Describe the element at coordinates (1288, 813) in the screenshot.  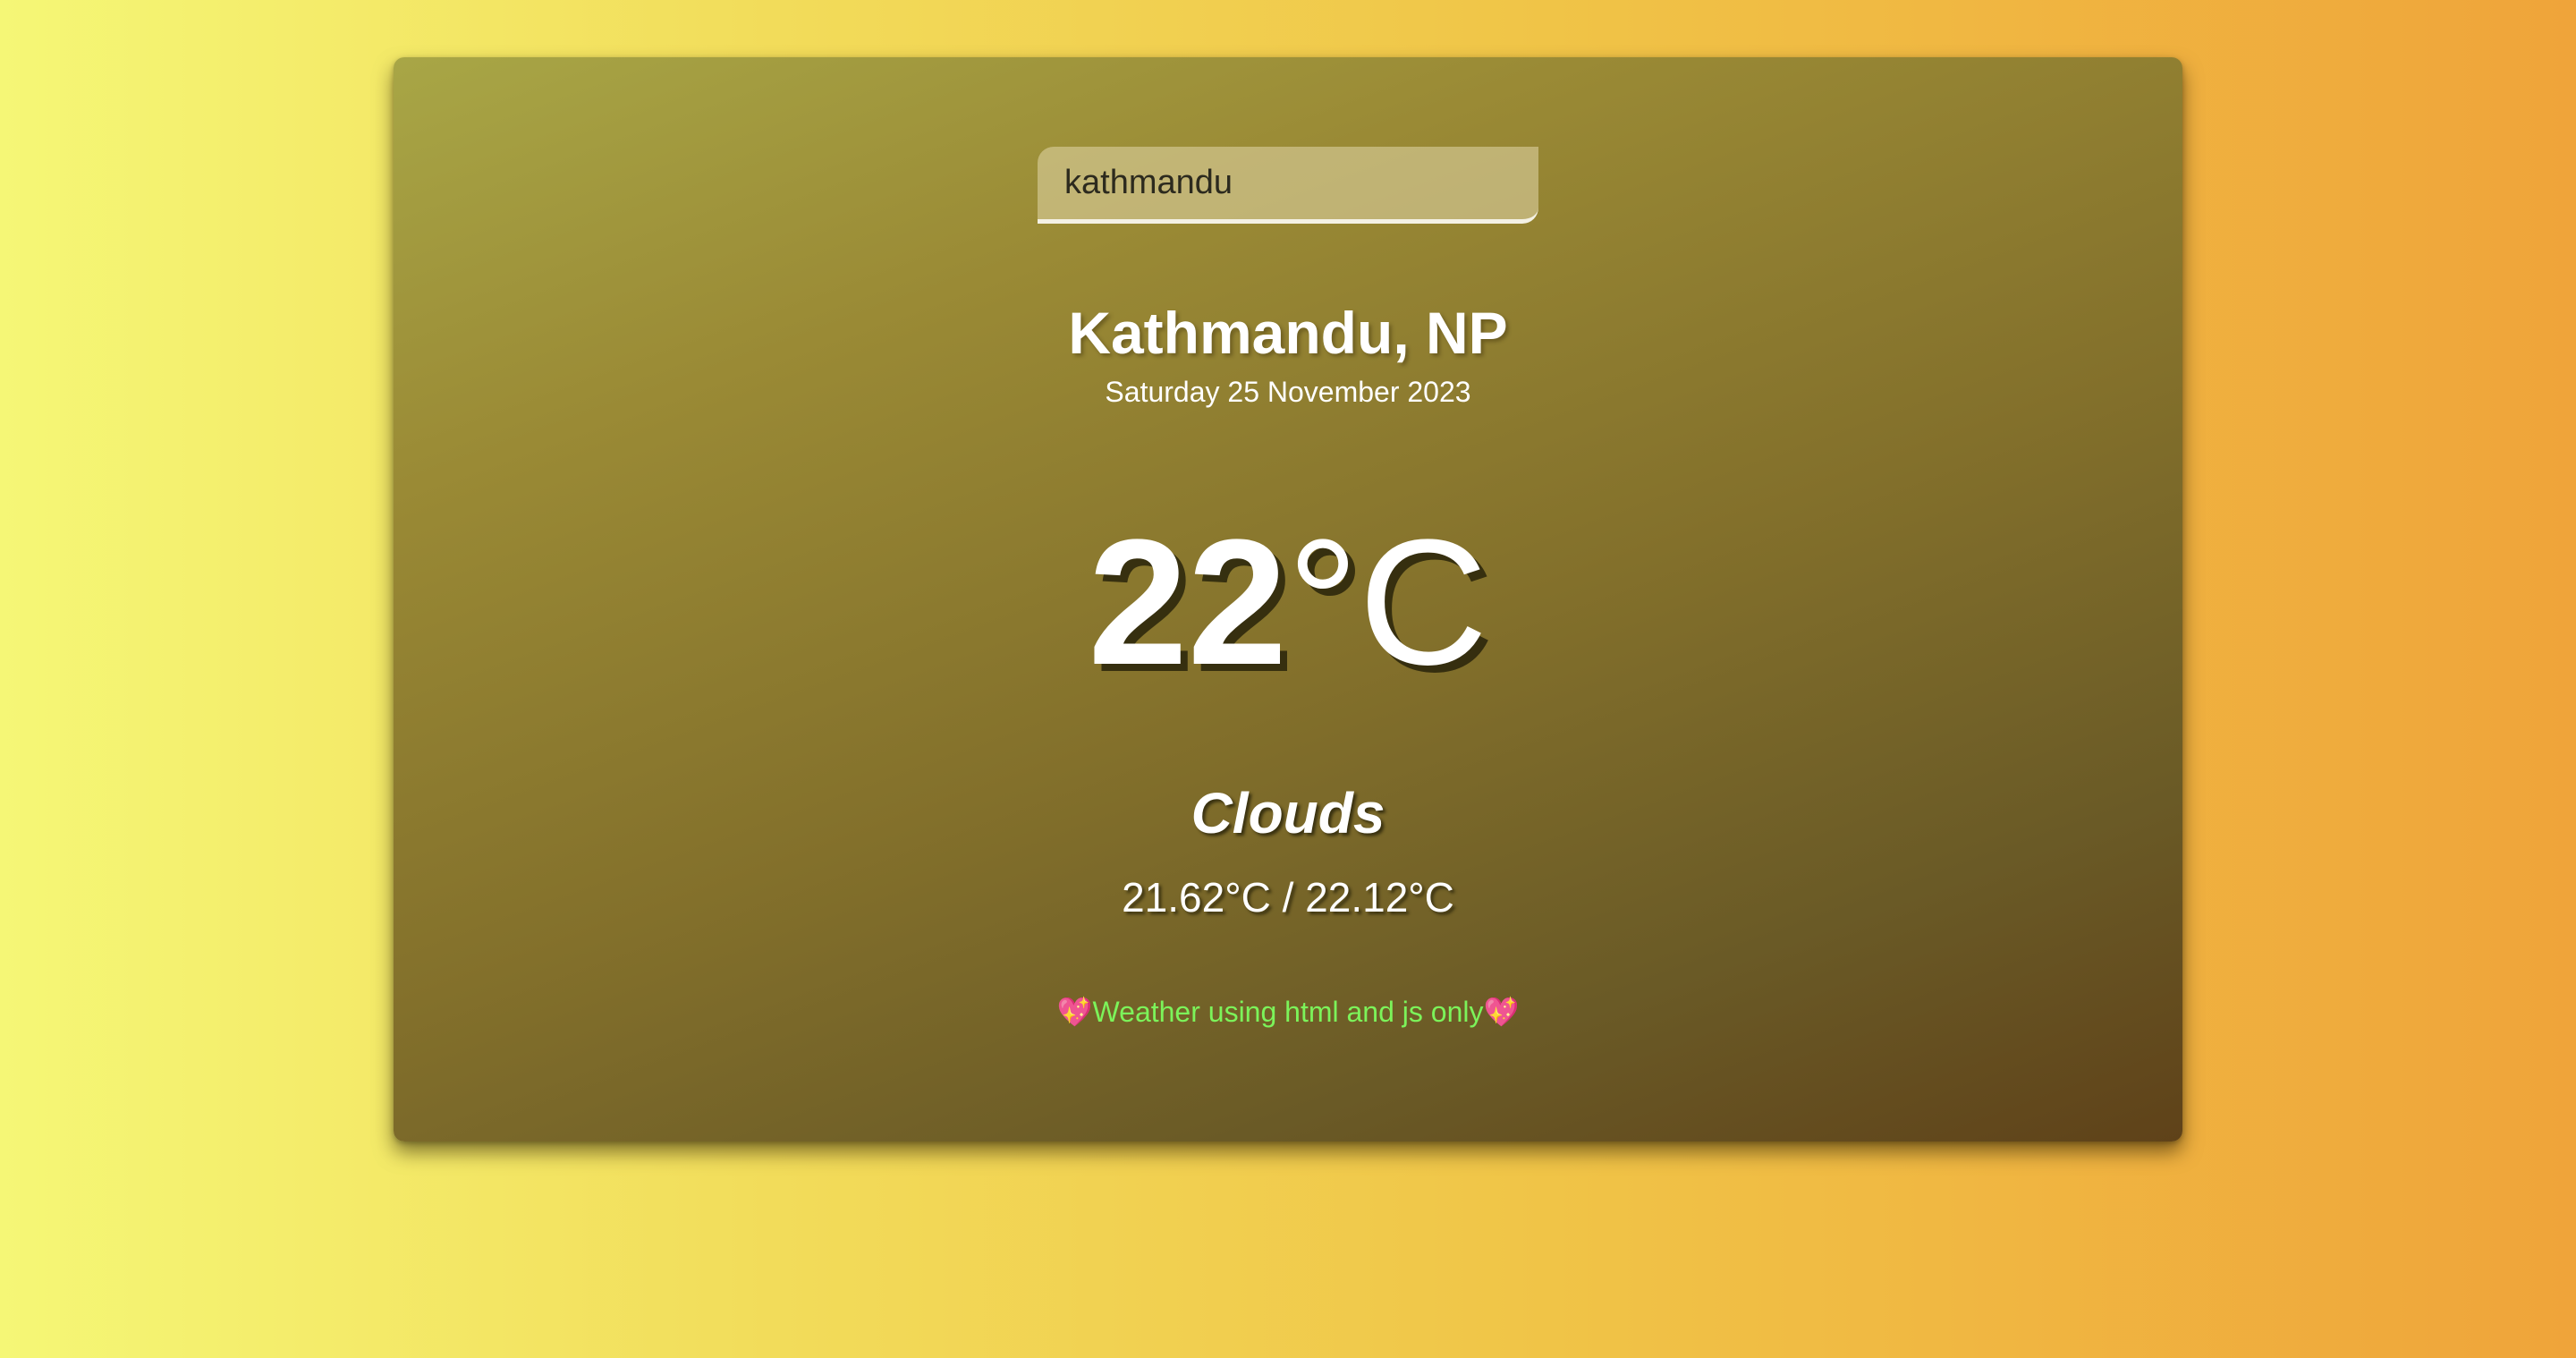
I see `weather-condition: Clouds` at that location.